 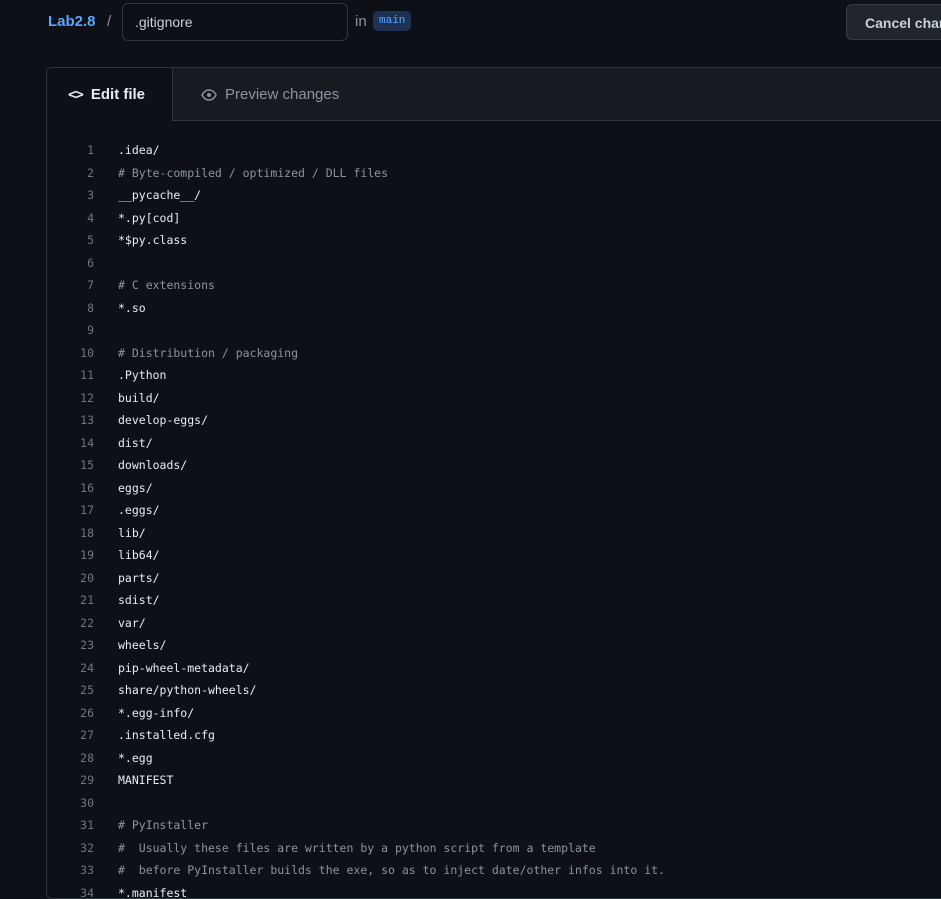 I want to click on code-line: 30, so click(x=494, y=803).